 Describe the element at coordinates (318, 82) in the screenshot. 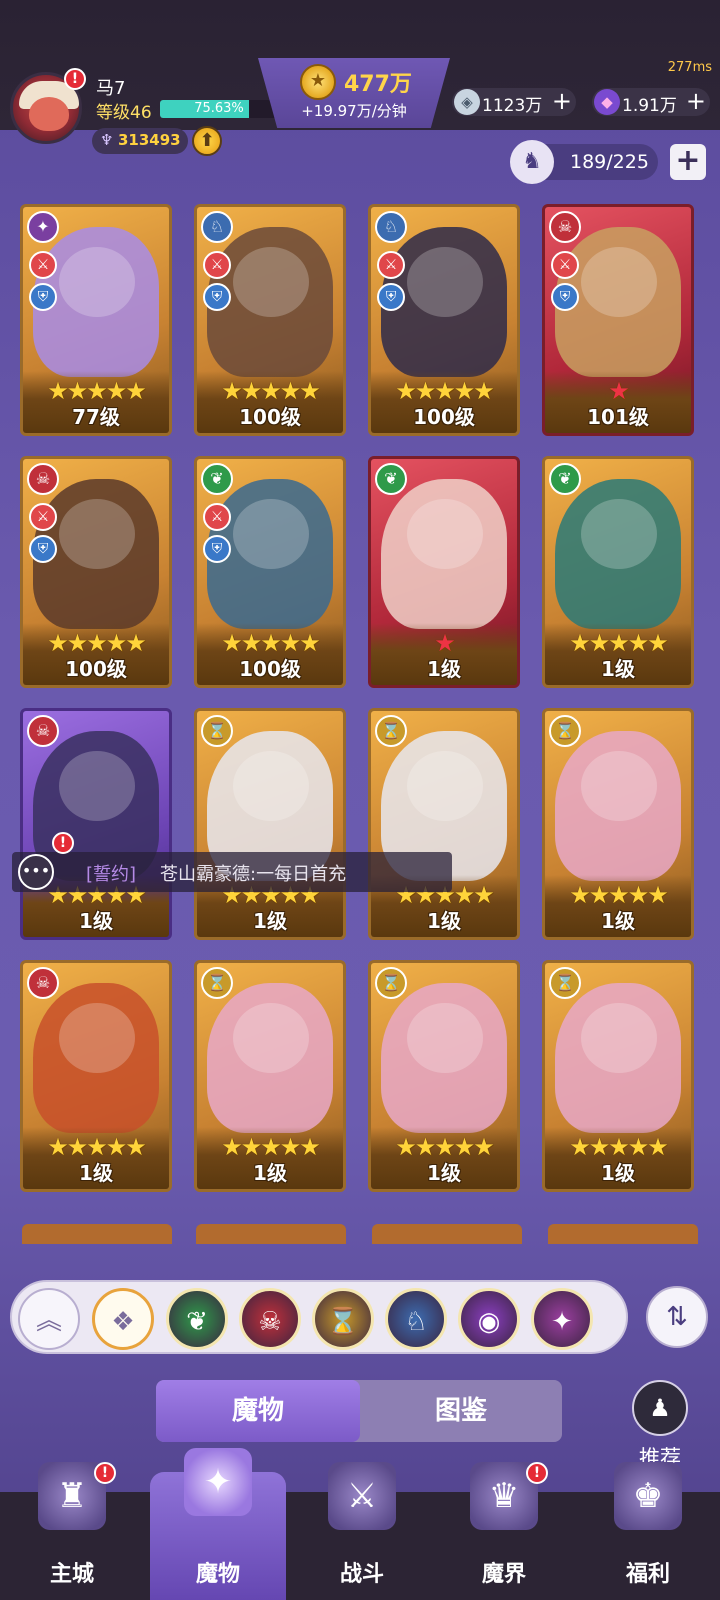

I see `gold-coin-icon: ★` at that location.